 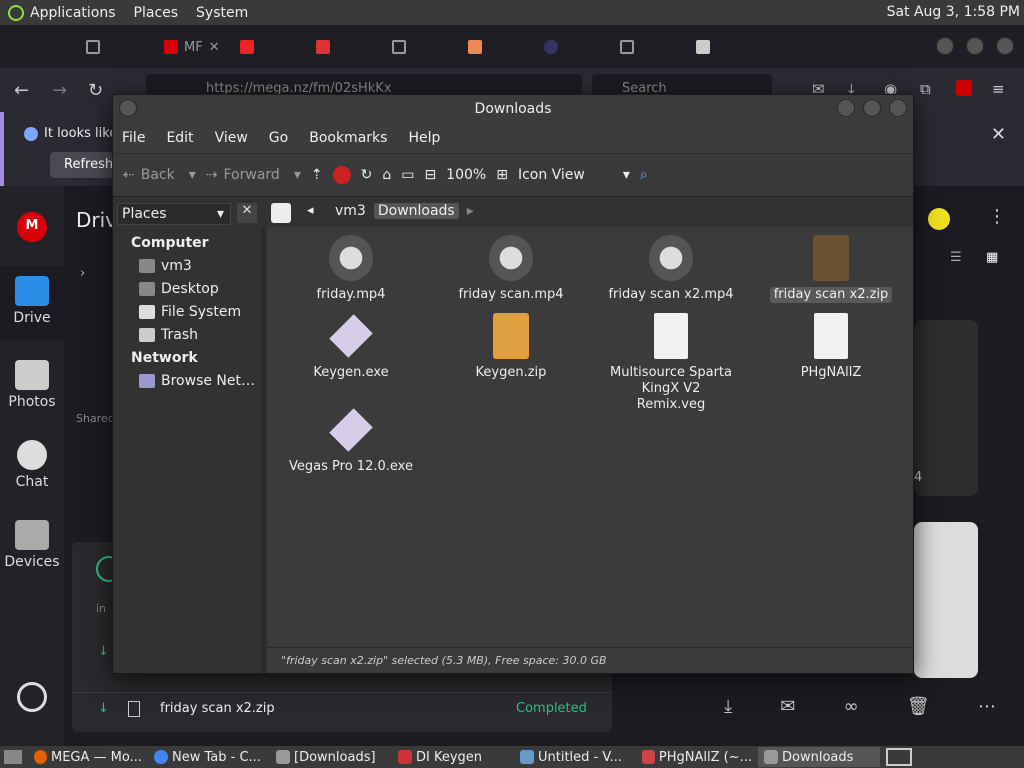 What do you see at coordinates (32, 545) in the screenshot?
I see `nav-devices: Devices` at bounding box center [32, 545].